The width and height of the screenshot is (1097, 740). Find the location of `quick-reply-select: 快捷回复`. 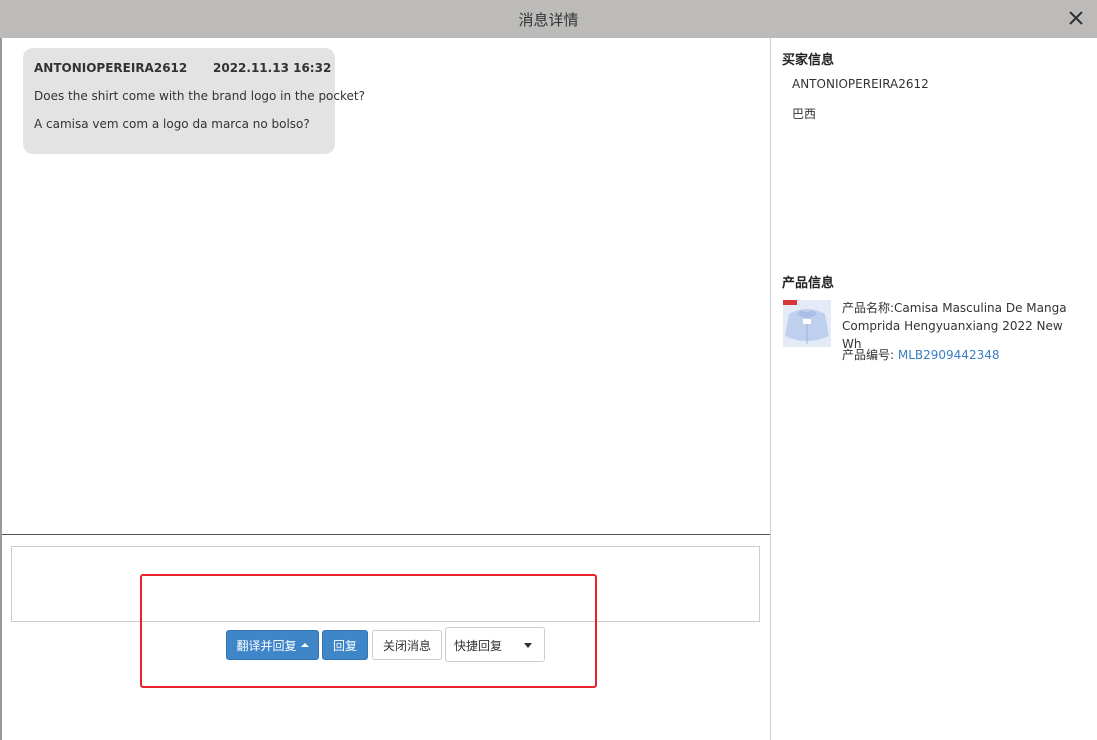

quick-reply-select: 快捷回复 is located at coordinates (495, 644).